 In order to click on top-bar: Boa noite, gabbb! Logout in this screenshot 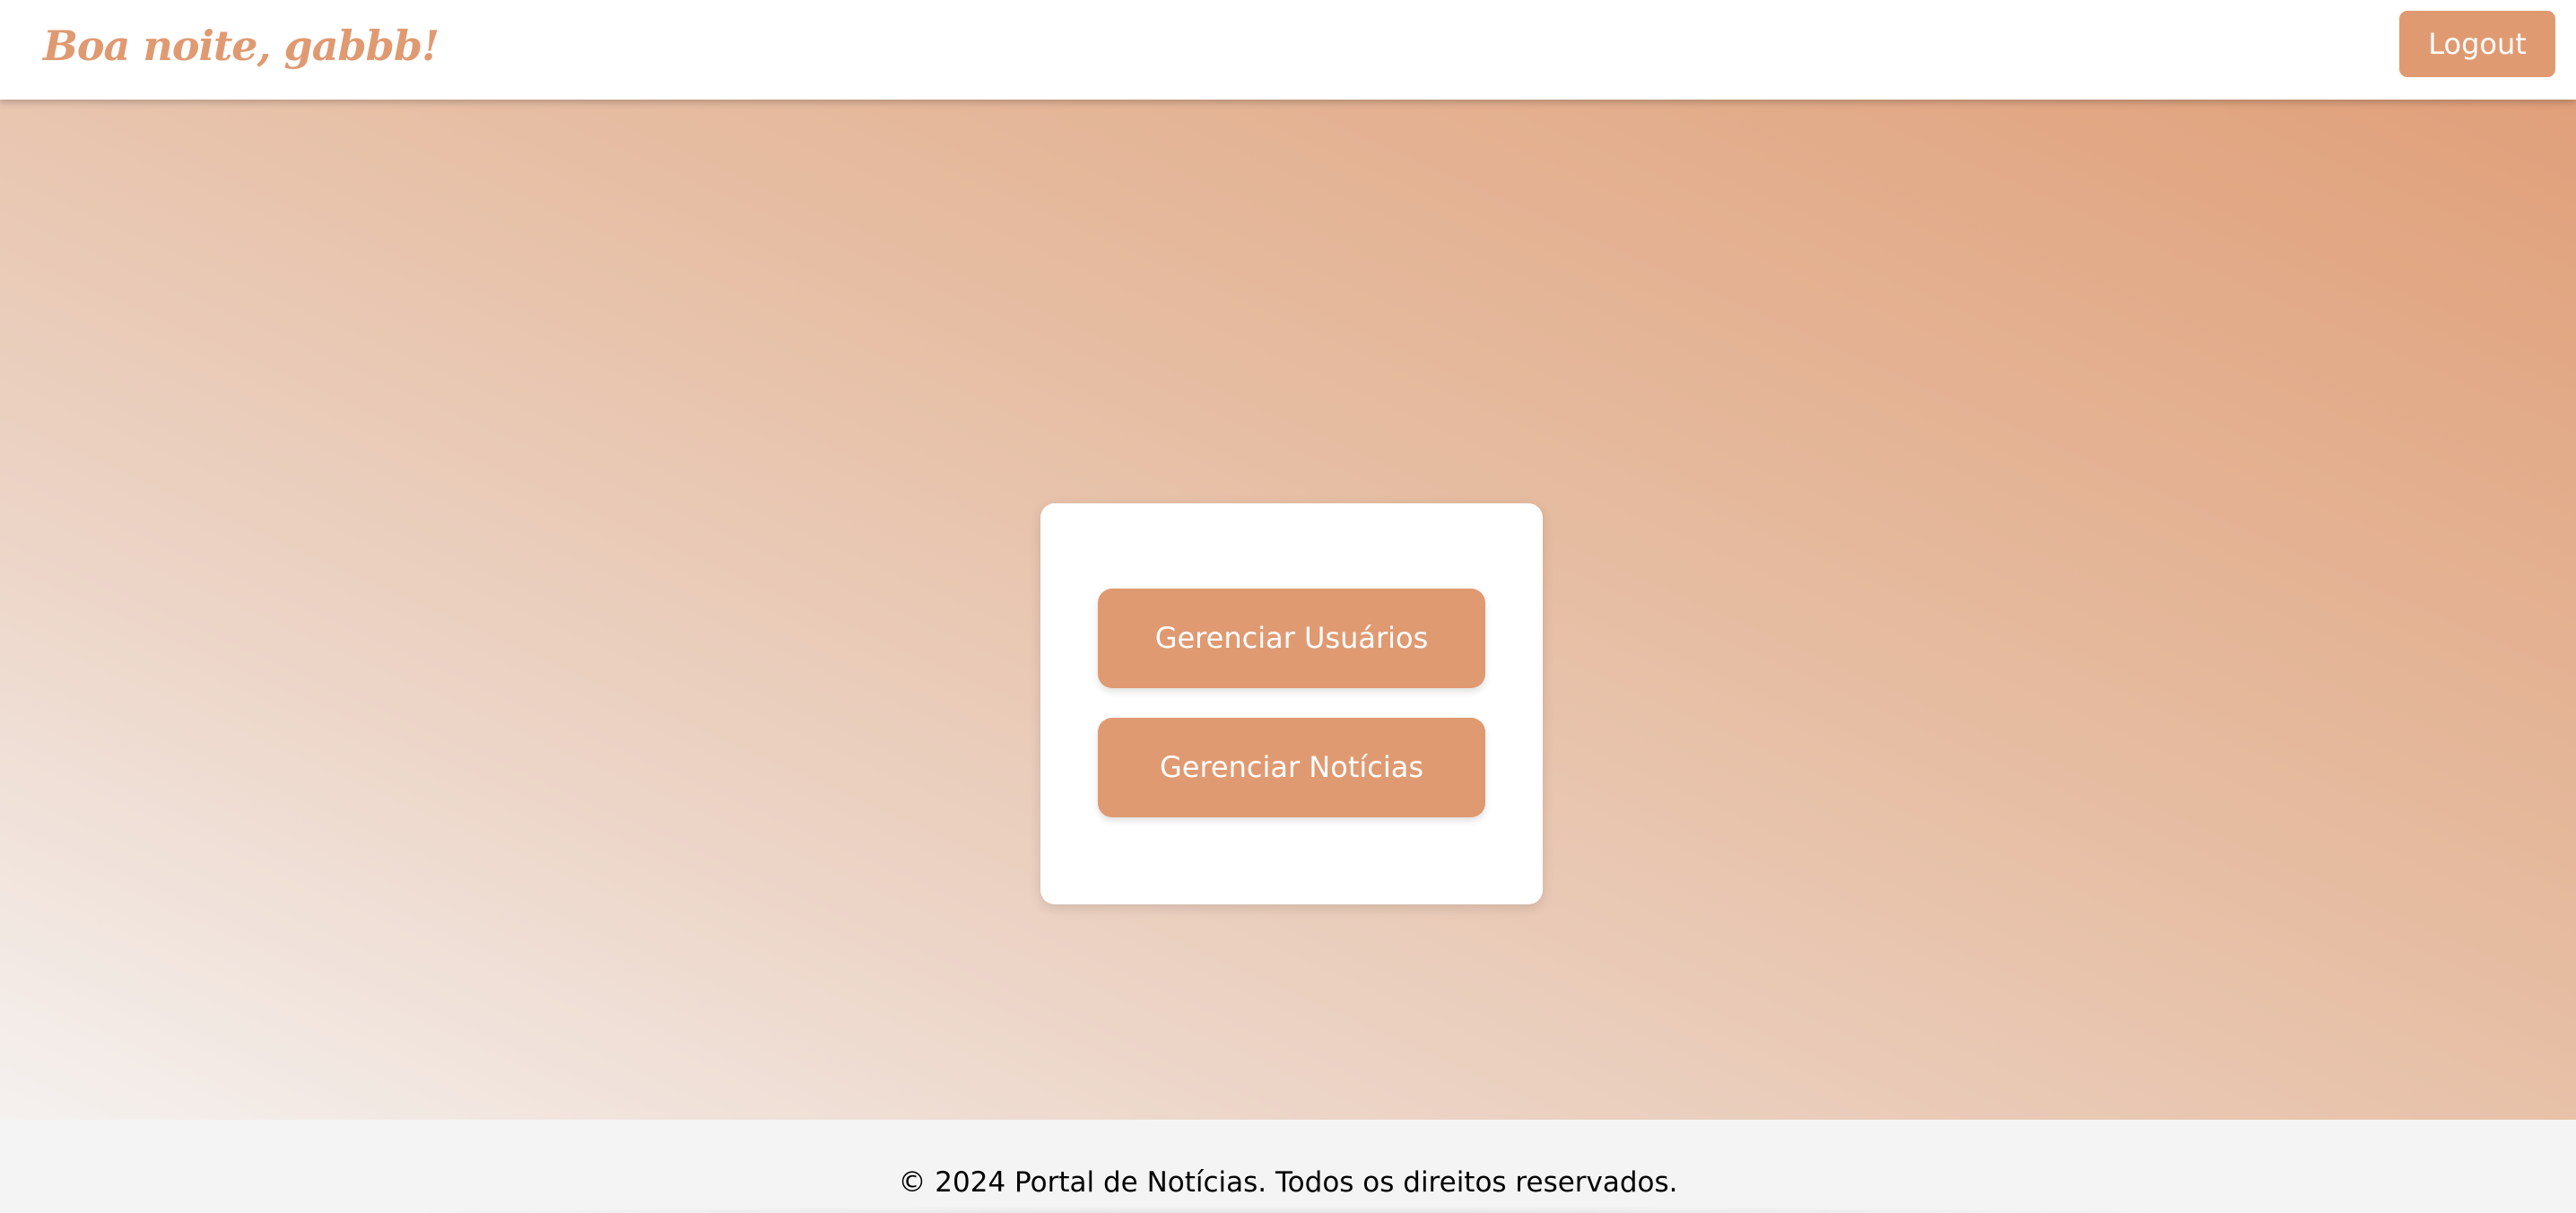, I will do `click(1288, 50)`.